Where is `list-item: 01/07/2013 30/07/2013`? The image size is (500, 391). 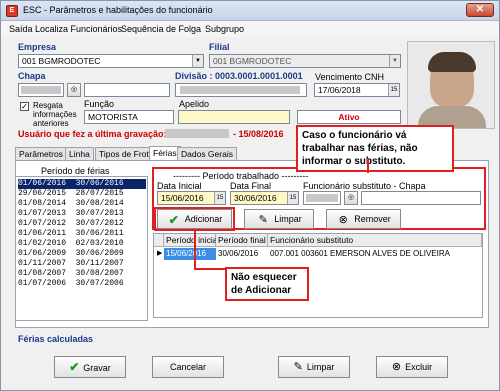 list-item: 01/07/2013 30/07/2013 is located at coordinates (82, 214).